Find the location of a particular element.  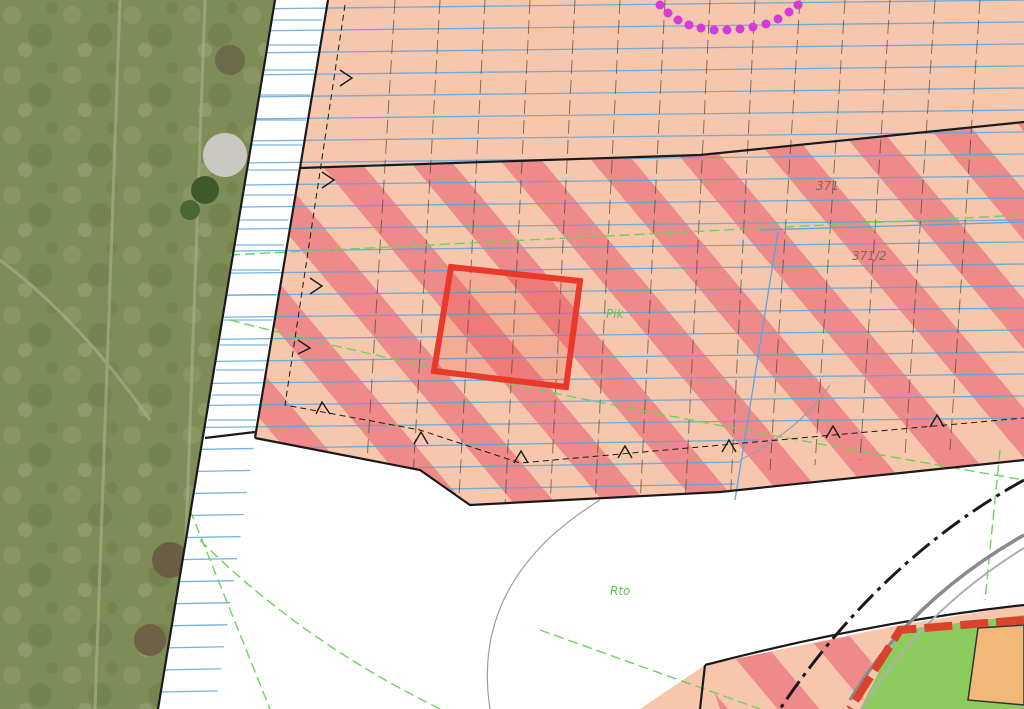

zone-label-pik: Pik is located at coordinates (615, 314).